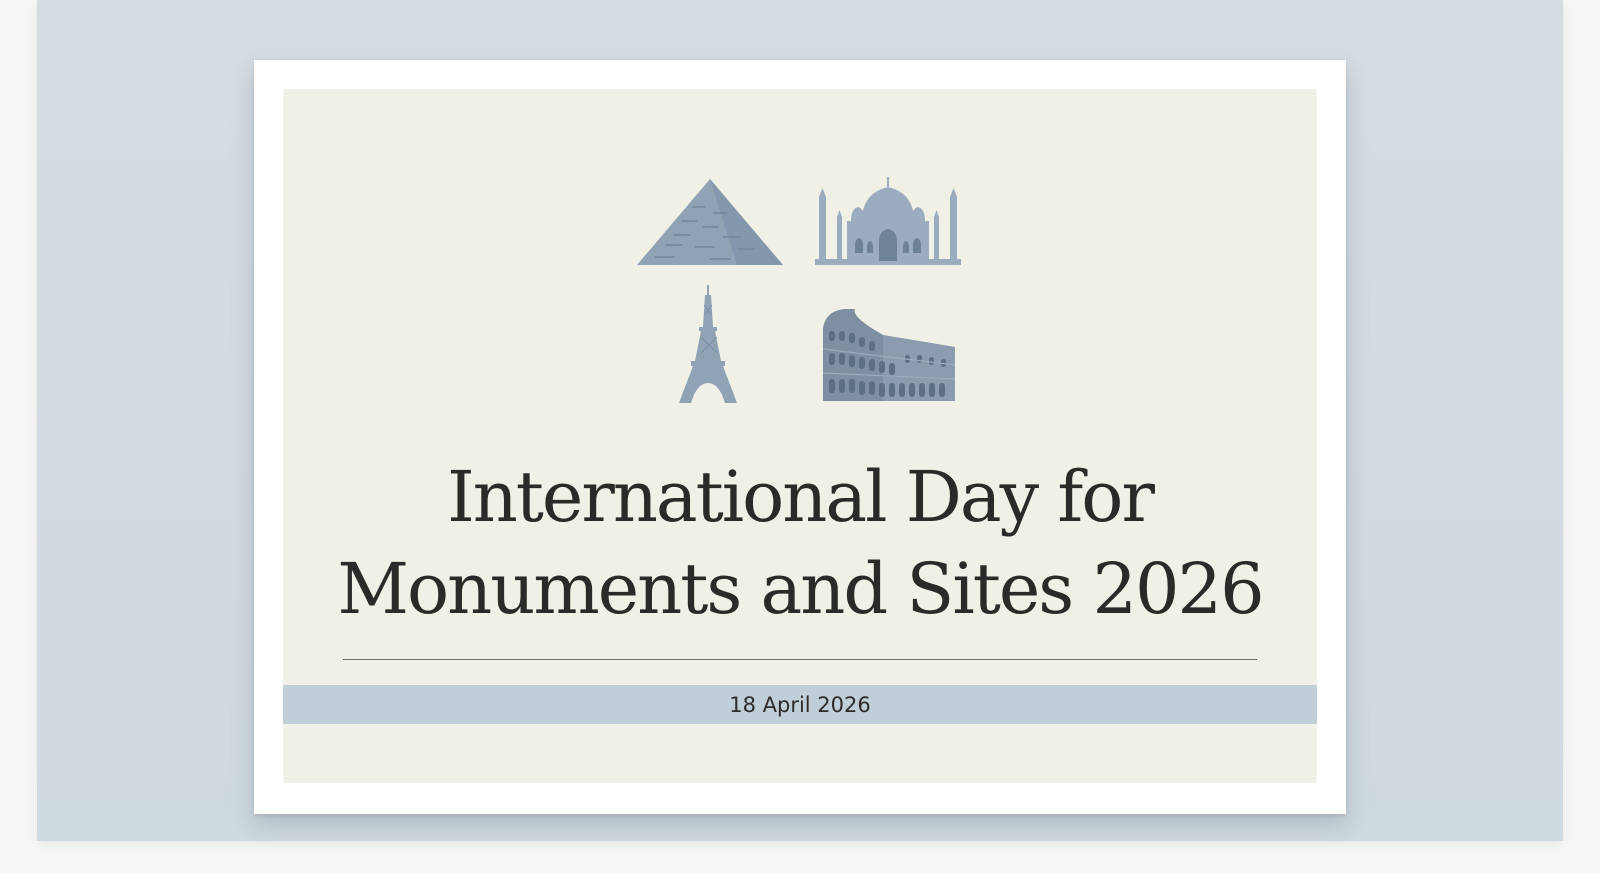  Describe the element at coordinates (801, 497) in the screenshot. I see `title-line-1: International Day for` at that location.